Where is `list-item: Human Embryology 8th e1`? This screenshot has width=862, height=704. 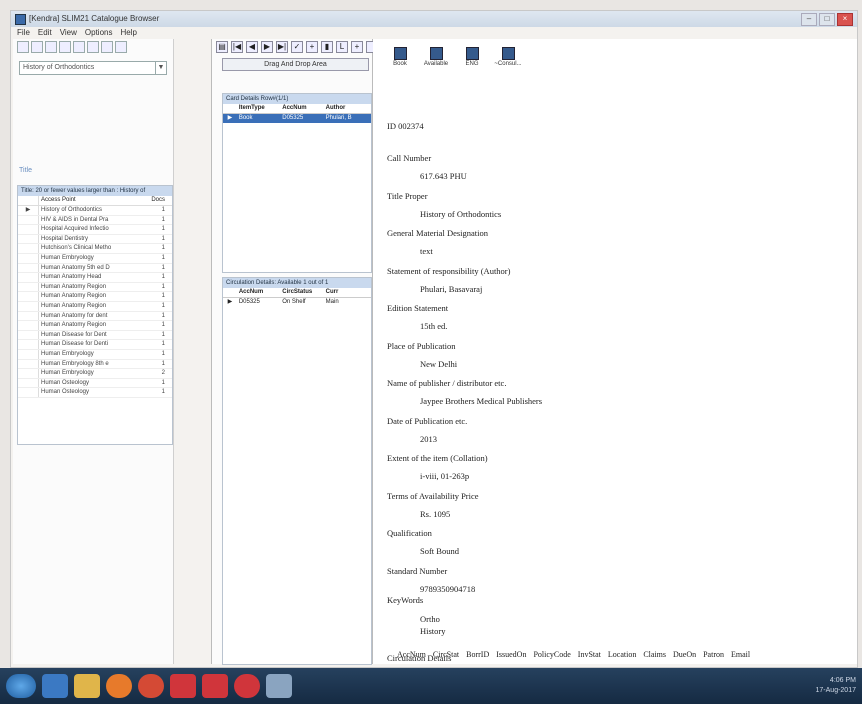
list-item: Human Embryology 8th e1 is located at coordinates (95, 364).